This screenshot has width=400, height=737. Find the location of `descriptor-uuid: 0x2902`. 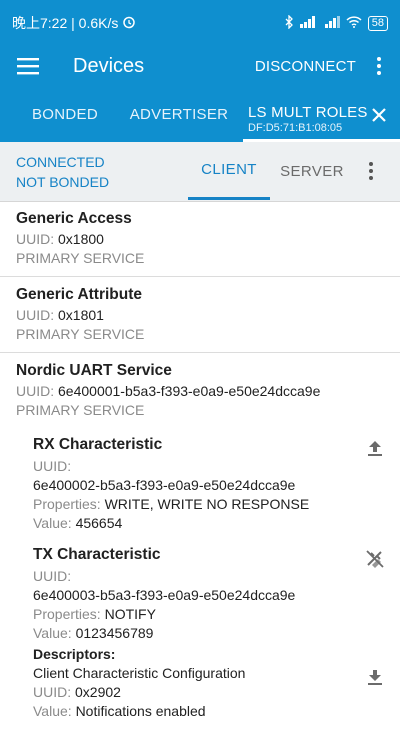

descriptor-uuid: 0x2902 is located at coordinates (98, 692).